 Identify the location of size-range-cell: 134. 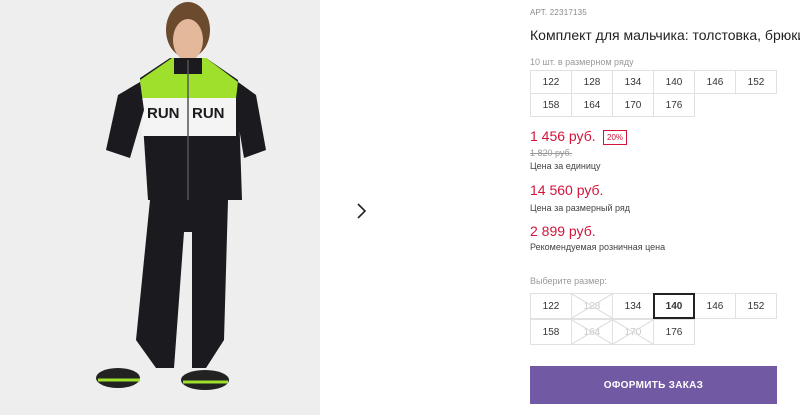
(633, 82).